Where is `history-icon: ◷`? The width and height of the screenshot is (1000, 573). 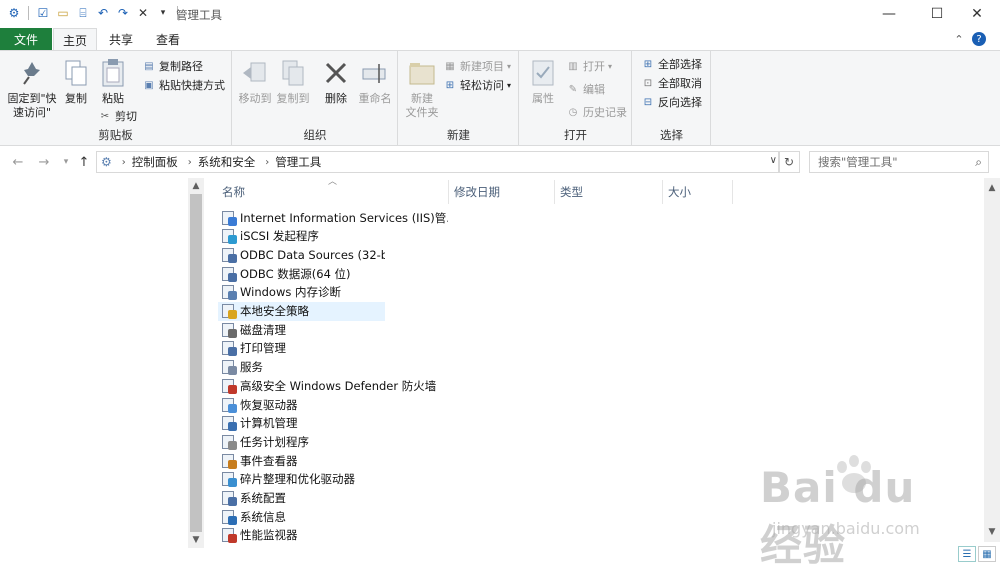 history-icon: ◷ is located at coordinates (573, 112).